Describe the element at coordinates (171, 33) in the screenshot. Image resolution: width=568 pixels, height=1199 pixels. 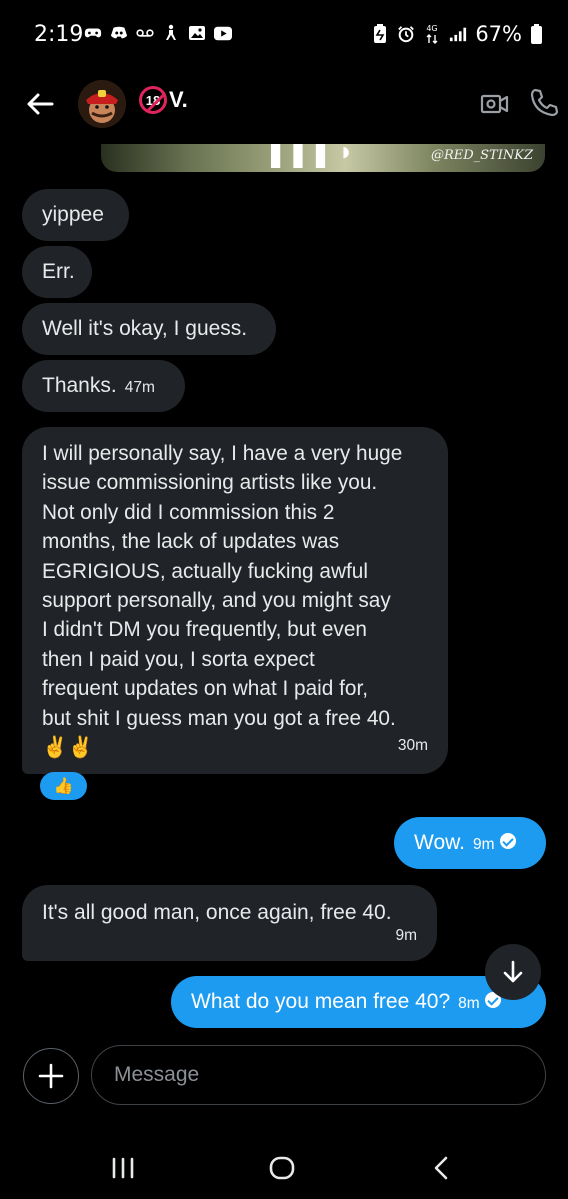
I see `accessibility-icon` at that location.